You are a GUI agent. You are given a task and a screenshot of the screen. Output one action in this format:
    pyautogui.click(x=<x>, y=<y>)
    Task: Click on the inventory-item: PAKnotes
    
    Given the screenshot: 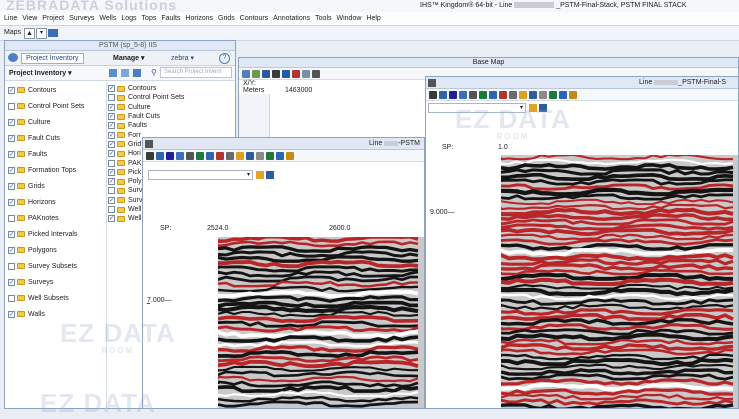 What is the action you would take?
    pyautogui.click(x=55, y=218)
    